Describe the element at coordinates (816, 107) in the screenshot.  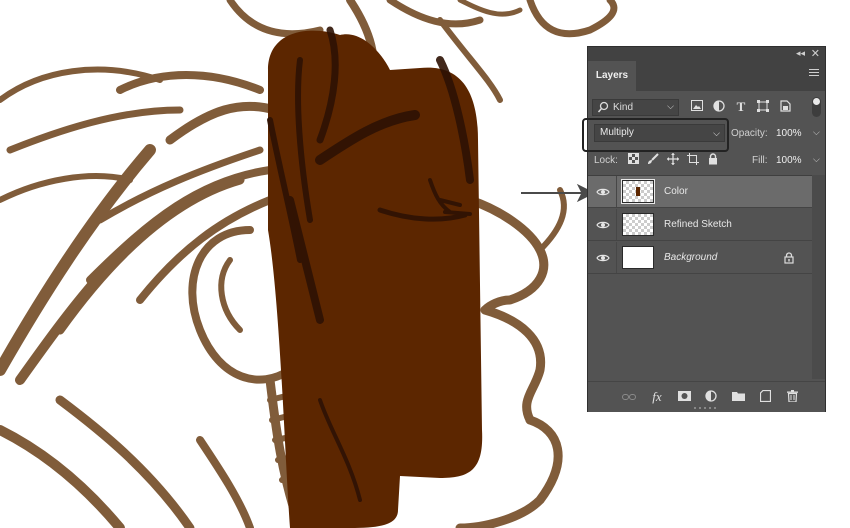
I see `filter-toggle-switch` at that location.